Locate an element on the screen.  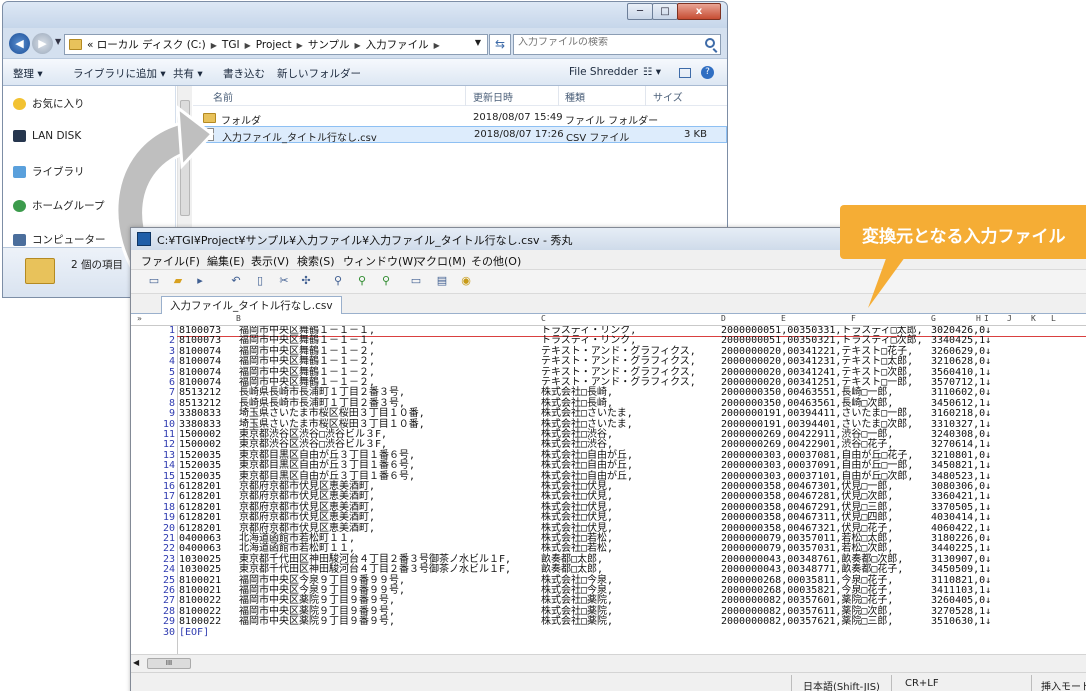
cut-icon: ✂ is located at coordinates (284, 281).